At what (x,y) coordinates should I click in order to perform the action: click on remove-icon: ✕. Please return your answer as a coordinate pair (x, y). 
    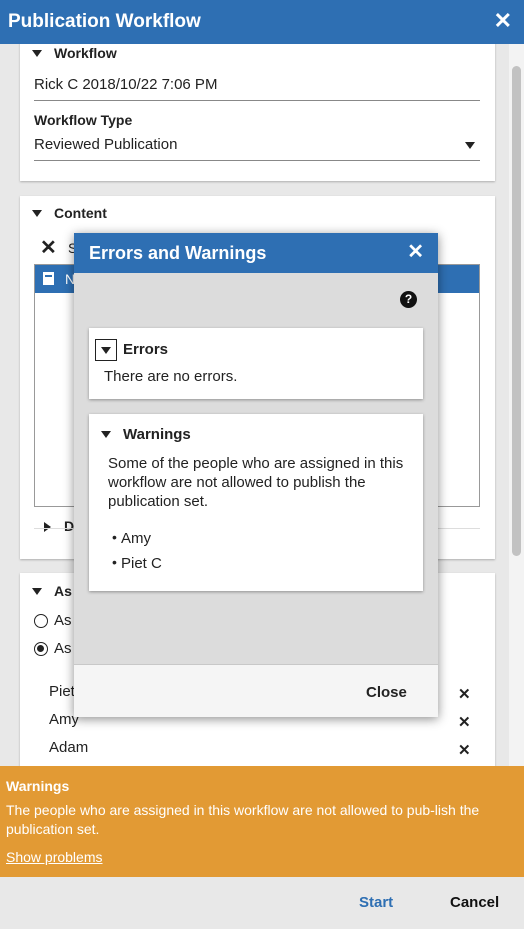
    Looking at the image, I should click on (48, 247).